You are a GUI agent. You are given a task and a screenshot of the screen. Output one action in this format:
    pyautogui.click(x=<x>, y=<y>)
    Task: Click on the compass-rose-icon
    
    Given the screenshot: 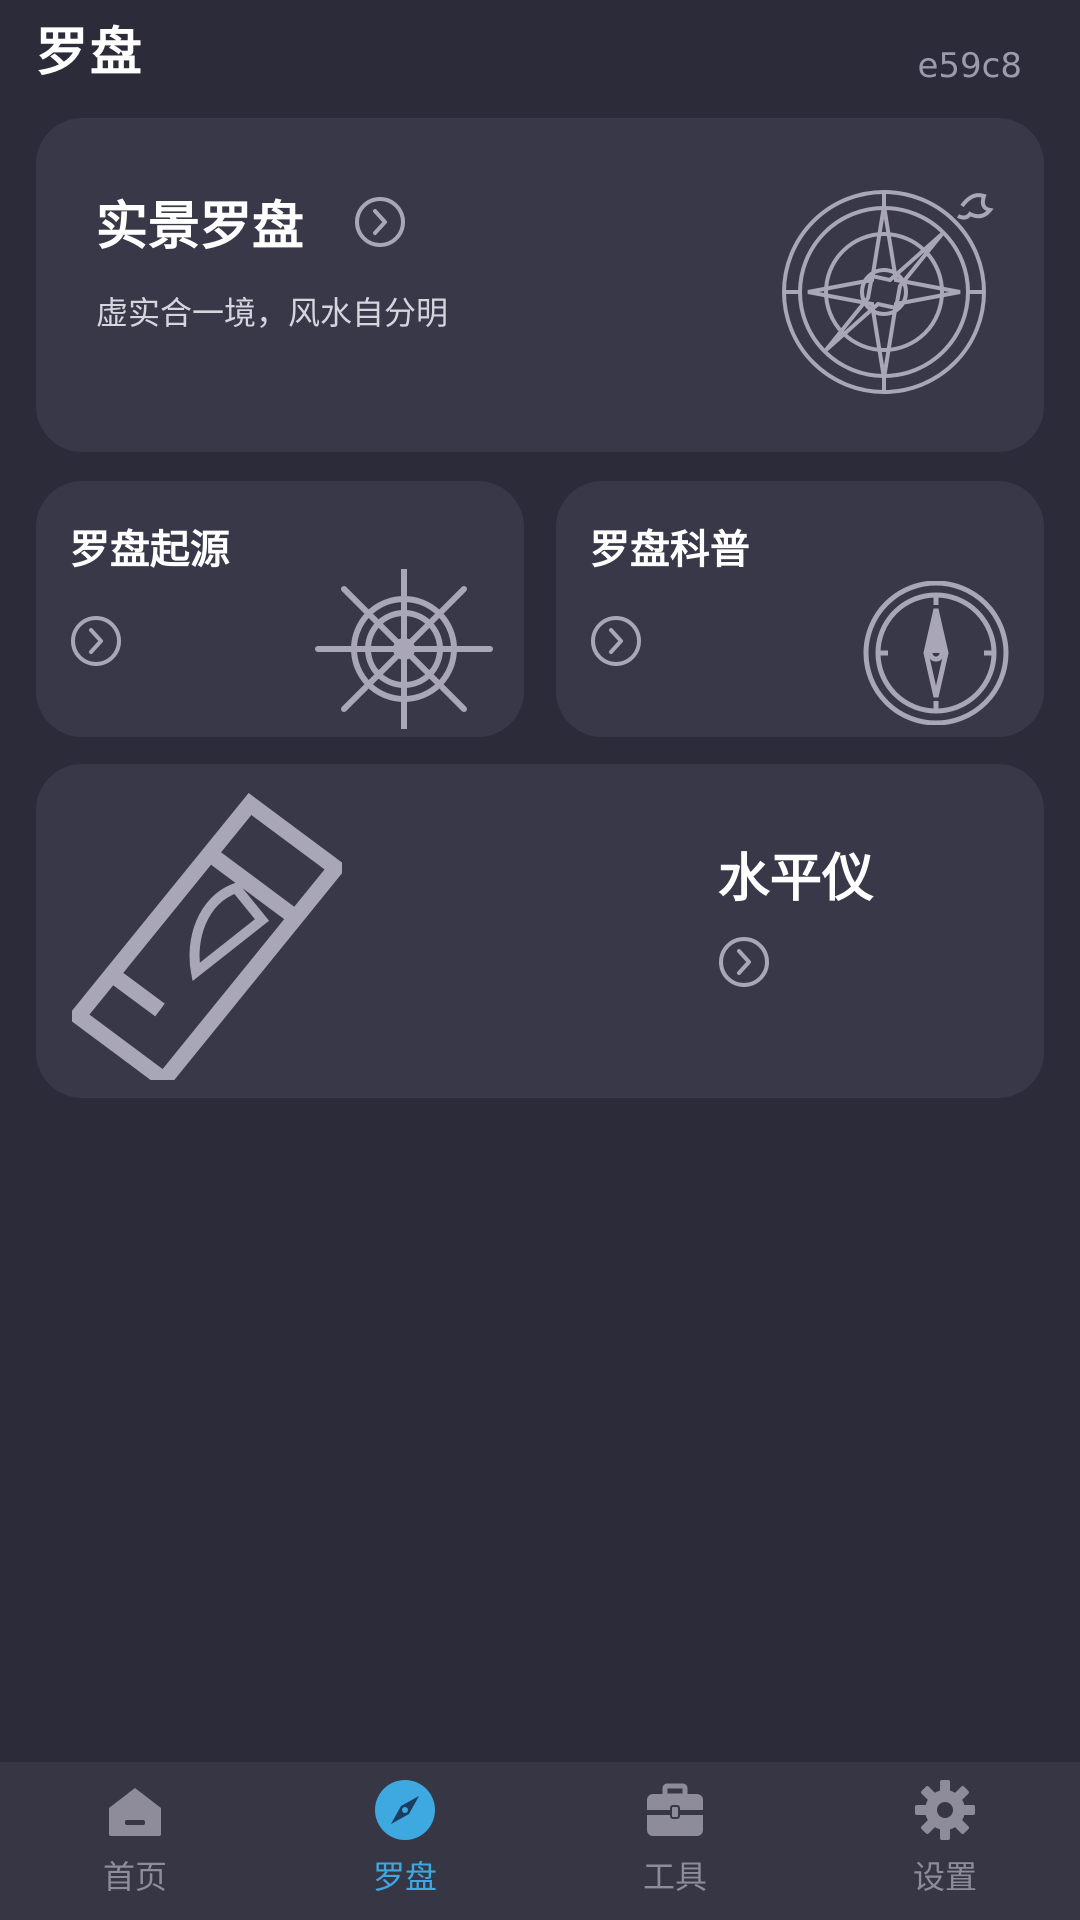 What is the action you would take?
    pyautogui.click(x=888, y=292)
    